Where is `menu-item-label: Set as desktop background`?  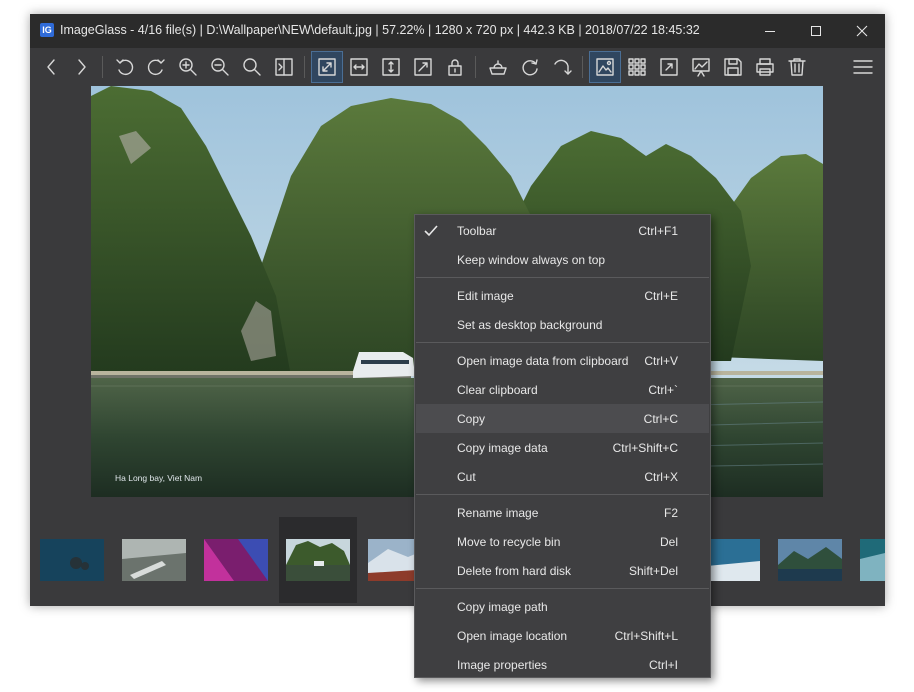
menu-item-label: Set as desktop background is located at coordinates (530, 325).